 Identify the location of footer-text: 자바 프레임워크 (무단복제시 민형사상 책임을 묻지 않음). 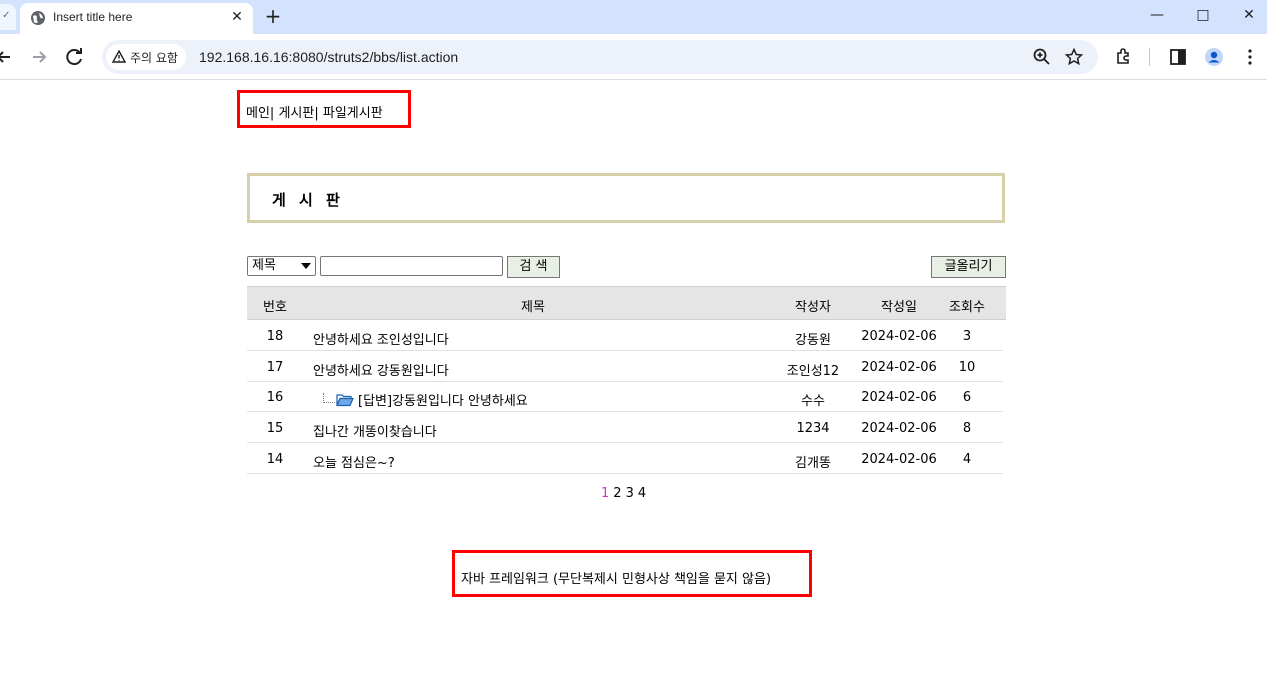
(616, 579).